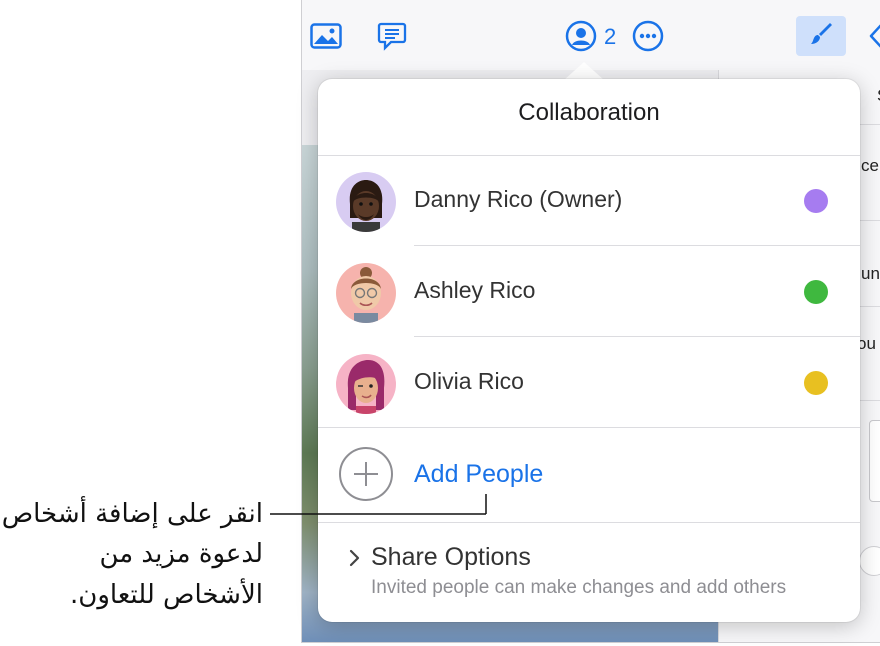  Describe the element at coordinates (181, 554) in the screenshot. I see `callout-line-2: لدعوة مزيد من` at that location.